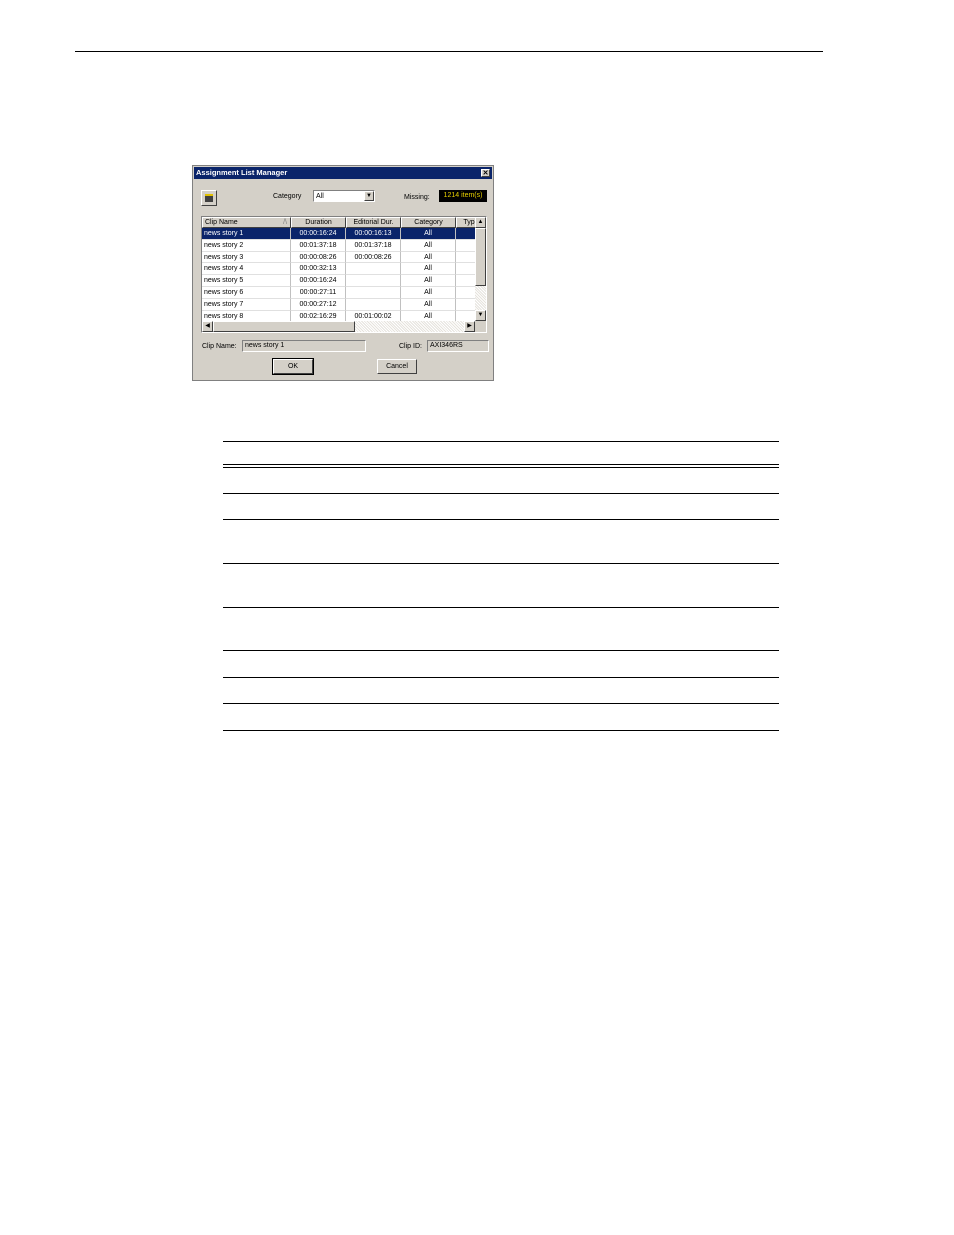 This screenshot has height=1235, width=954. What do you see at coordinates (449, 51) in the screenshot?
I see `page-header-rule` at bounding box center [449, 51].